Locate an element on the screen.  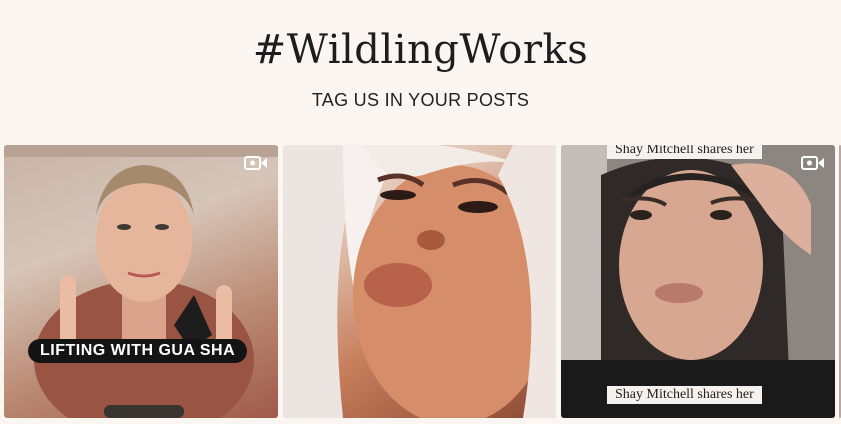
post-caption-top: Shay Mitchell shares her is located at coordinates (684, 152).